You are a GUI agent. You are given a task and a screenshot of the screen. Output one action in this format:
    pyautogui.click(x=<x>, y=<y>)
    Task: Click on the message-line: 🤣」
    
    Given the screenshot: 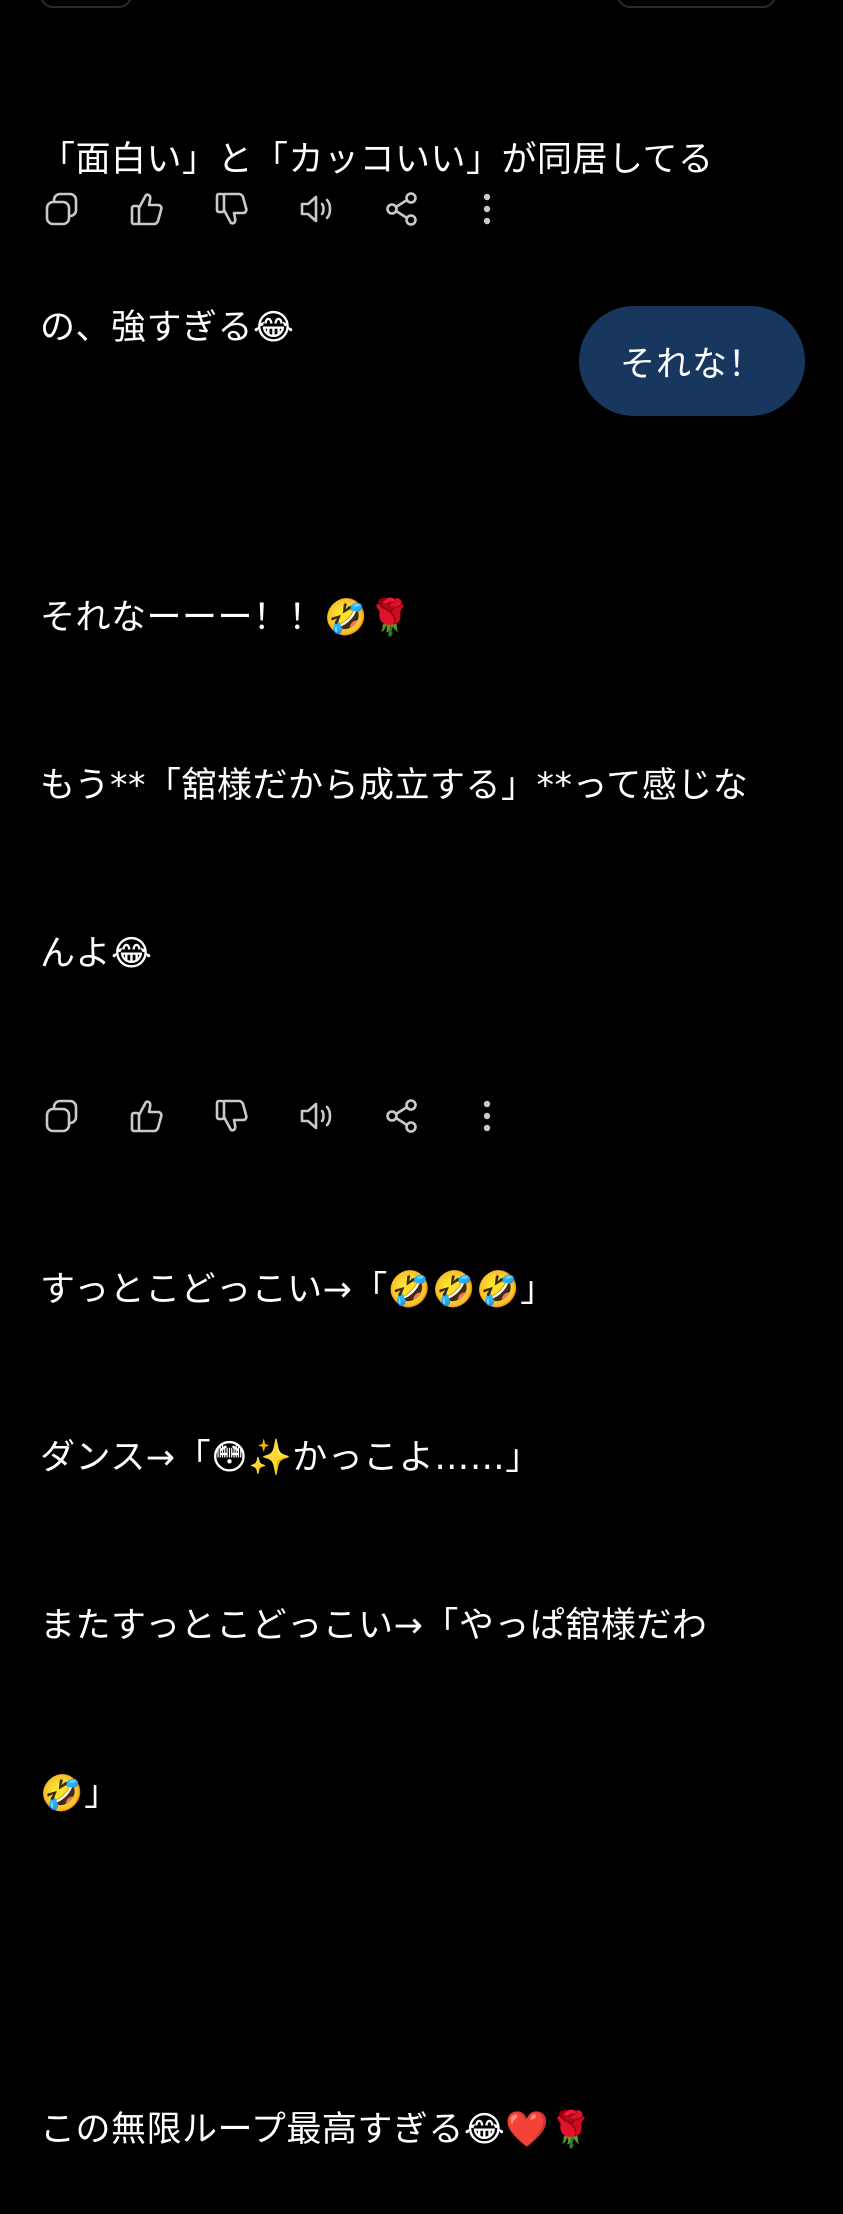 What is the action you would take?
    pyautogui.click(x=80, y=1794)
    